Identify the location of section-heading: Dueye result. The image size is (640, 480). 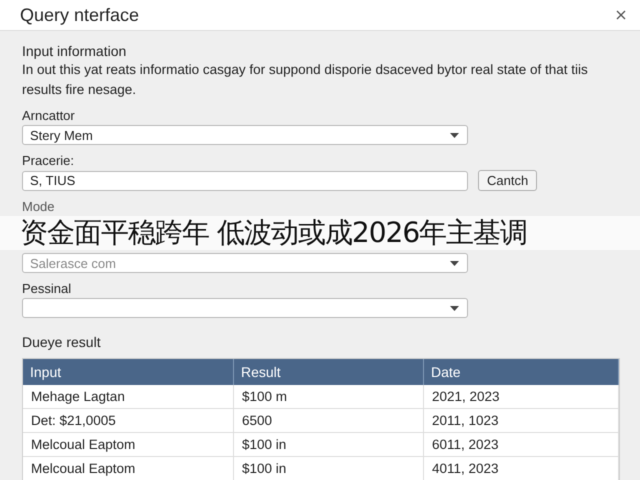
(62, 342).